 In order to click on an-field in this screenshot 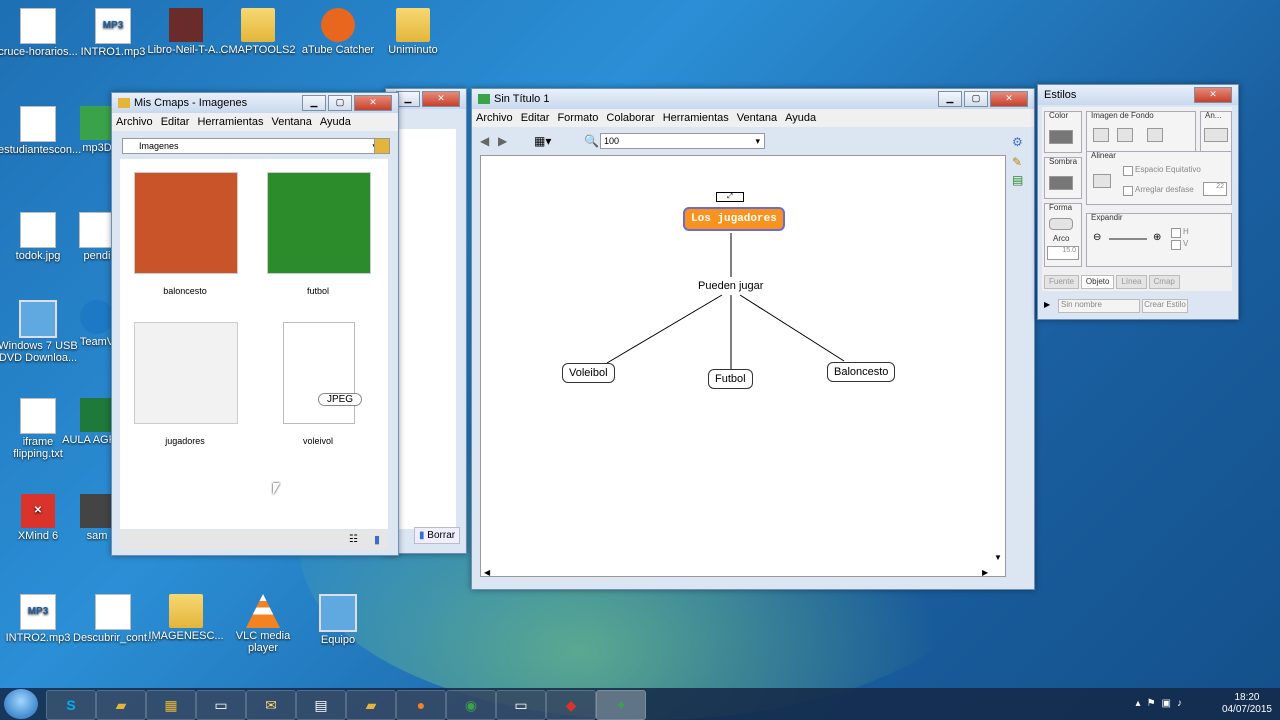, I will do `click(1216, 135)`.